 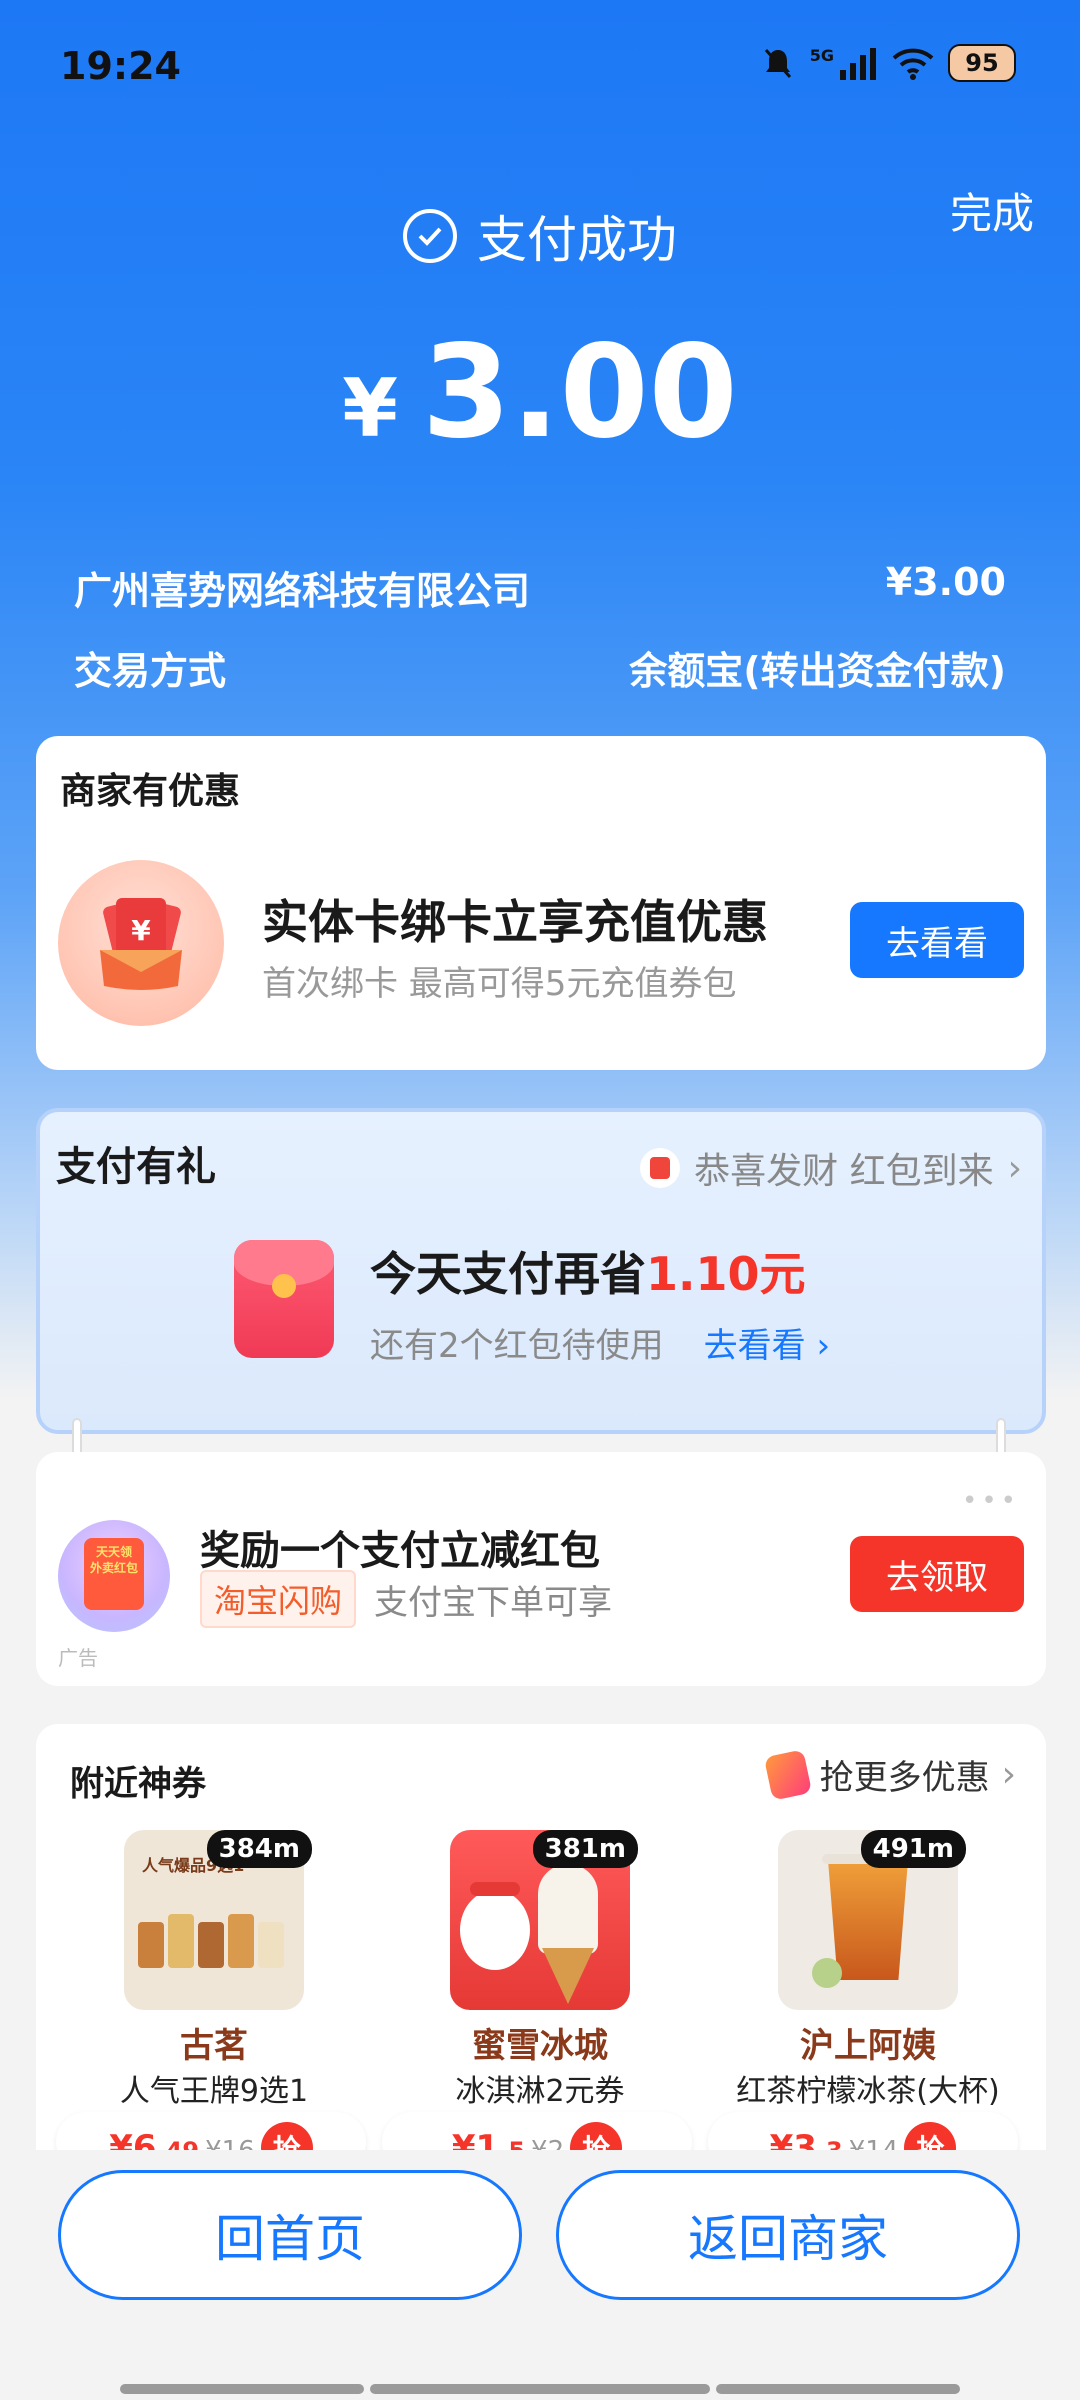 I want to click on ad-tag: 淘宝闪购, so click(x=278, y=1599).